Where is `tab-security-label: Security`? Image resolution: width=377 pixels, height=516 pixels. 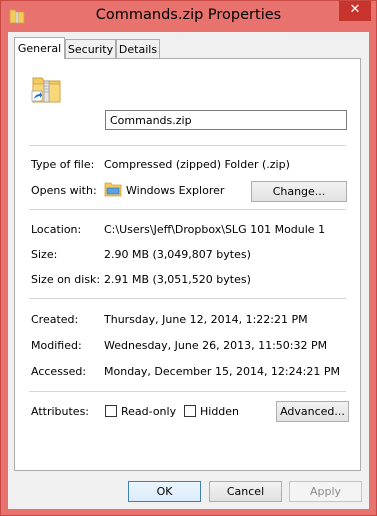 tab-security-label: Security is located at coordinates (90, 49).